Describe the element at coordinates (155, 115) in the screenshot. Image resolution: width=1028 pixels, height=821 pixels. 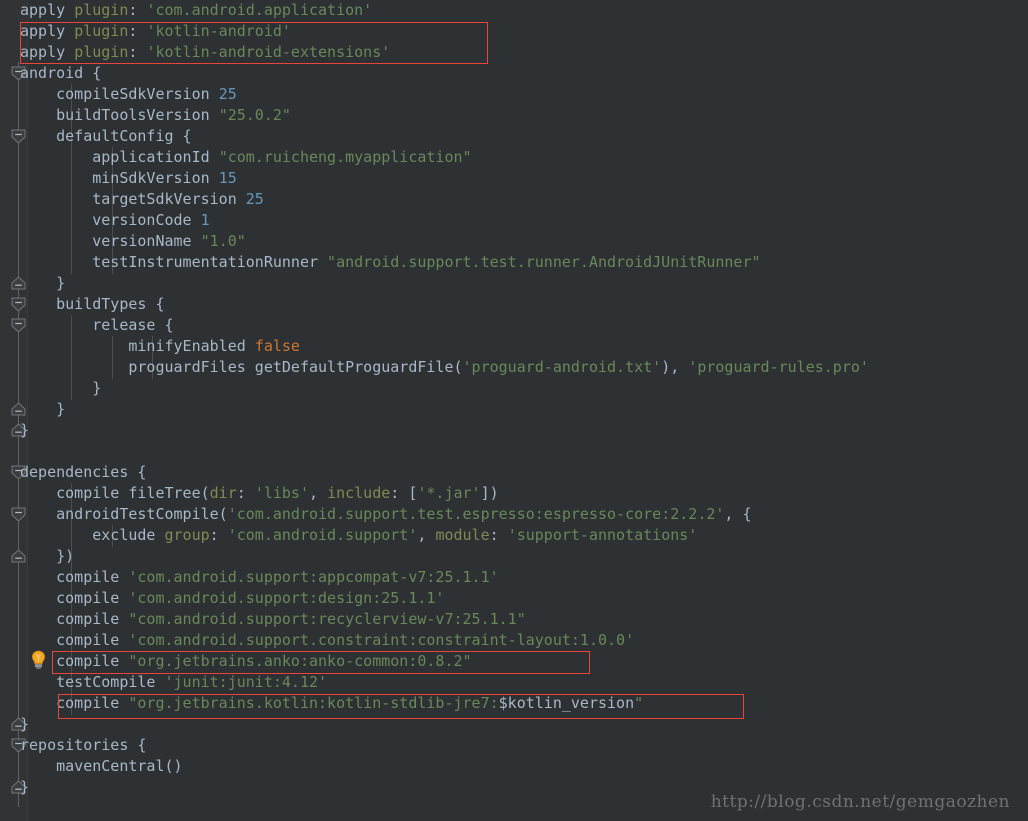
I see `code-line: buildToolsVersion "25.0.2"` at that location.